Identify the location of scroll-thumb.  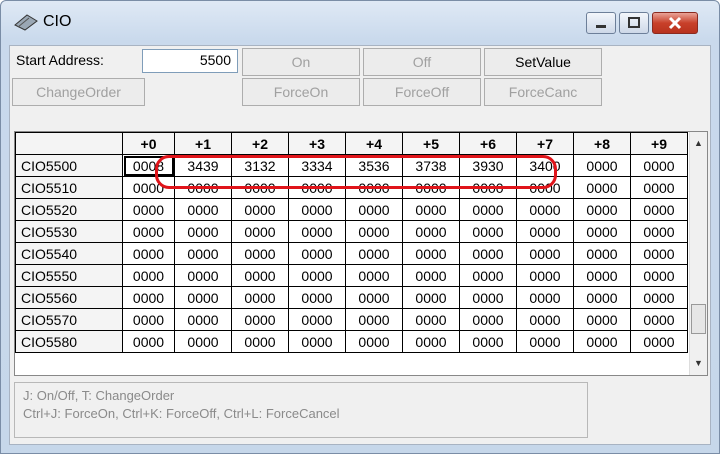
(698, 319).